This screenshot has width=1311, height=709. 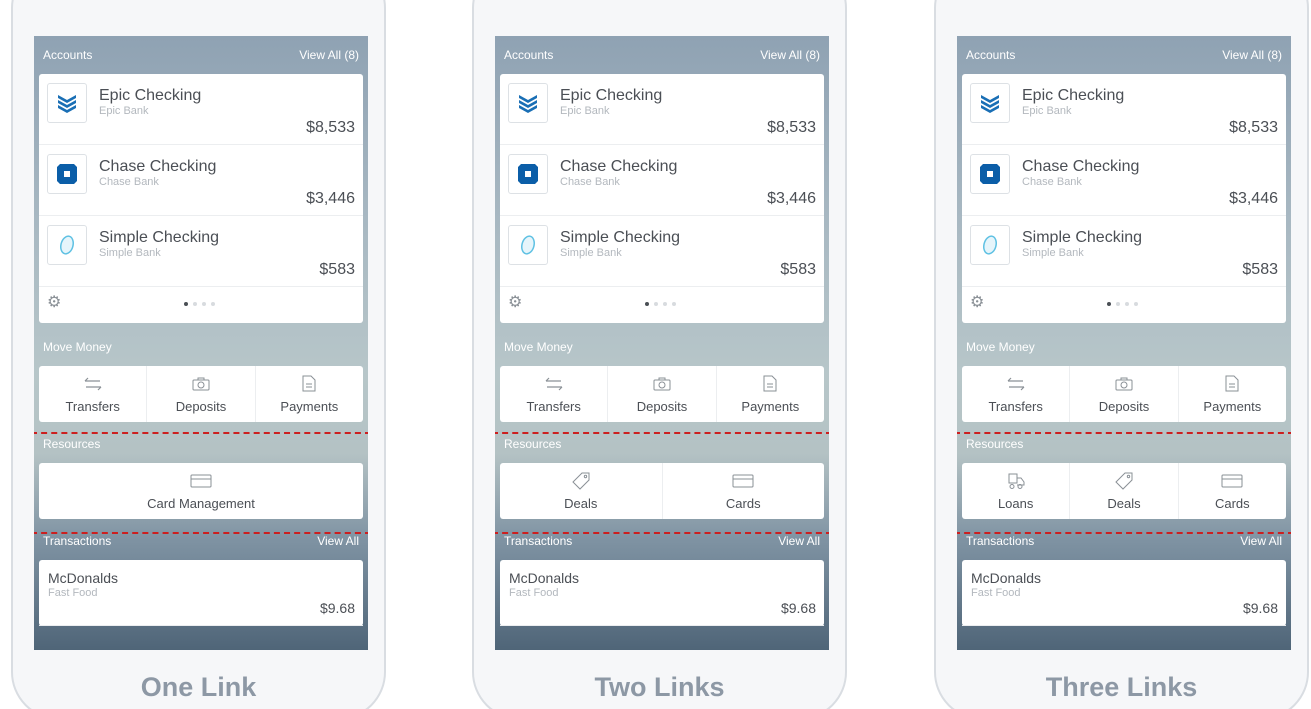 I want to click on tag-icon, so click(x=1124, y=481).